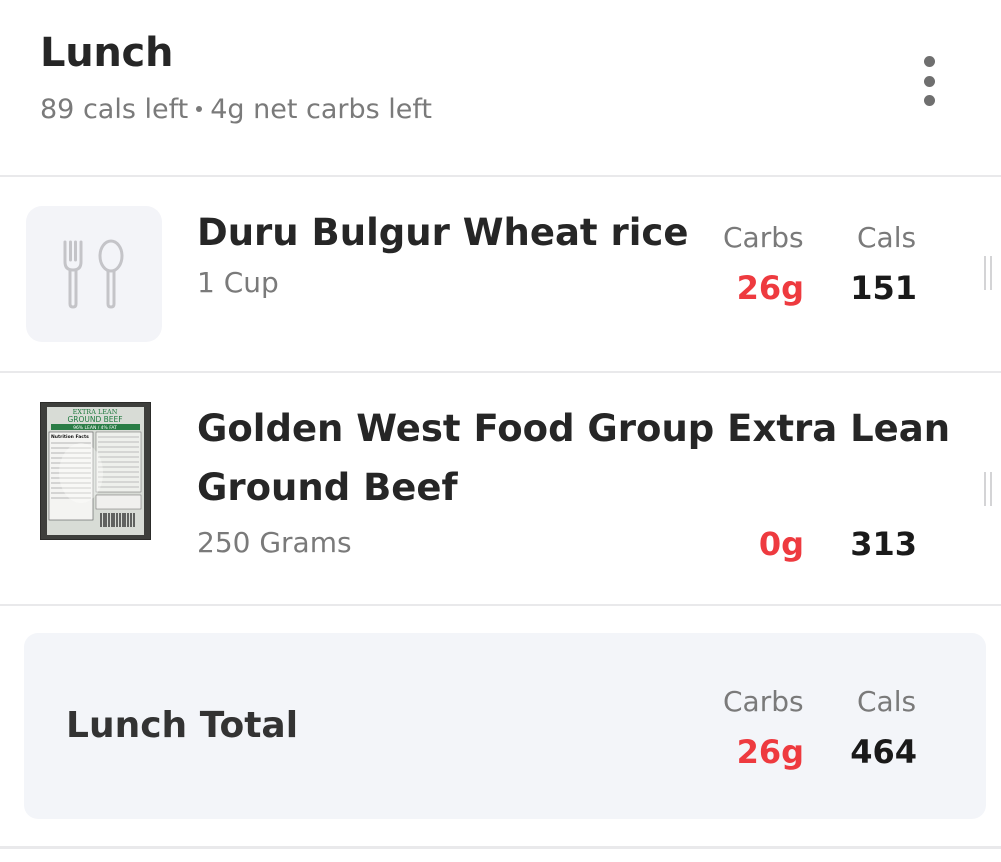 This screenshot has width=1001, height=862. What do you see at coordinates (574, 428) in the screenshot?
I see `food-name-line1: Golden West Food Group Extra Lean` at bounding box center [574, 428].